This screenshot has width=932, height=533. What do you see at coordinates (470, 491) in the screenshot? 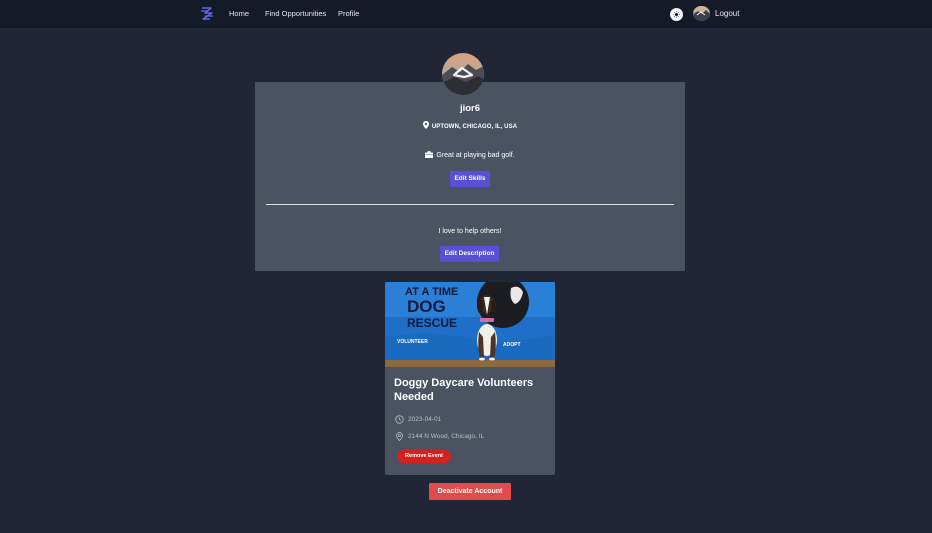
I see `deactivate-account-button: Deactivate Account` at bounding box center [470, 491].